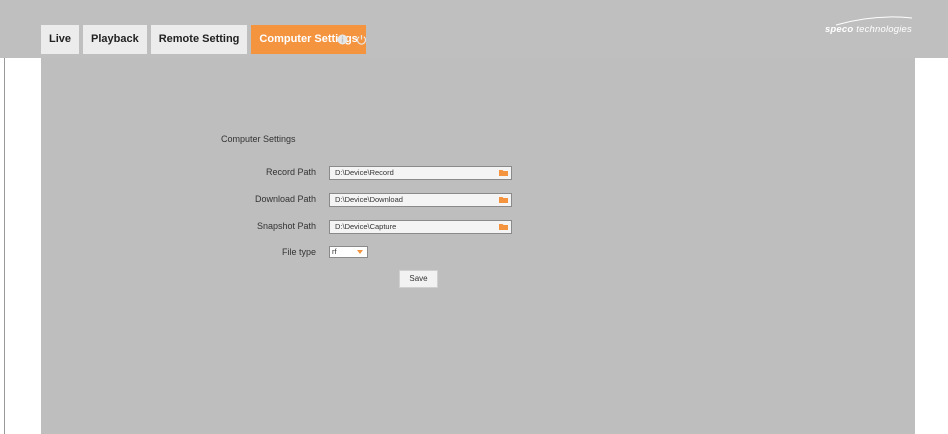 The width and height of the screenshot is (948, 434). Describe the element at coordinates (366, 226) in the screenshot. I see `snapshot-path-value: D:\Device\Capture` at that location.